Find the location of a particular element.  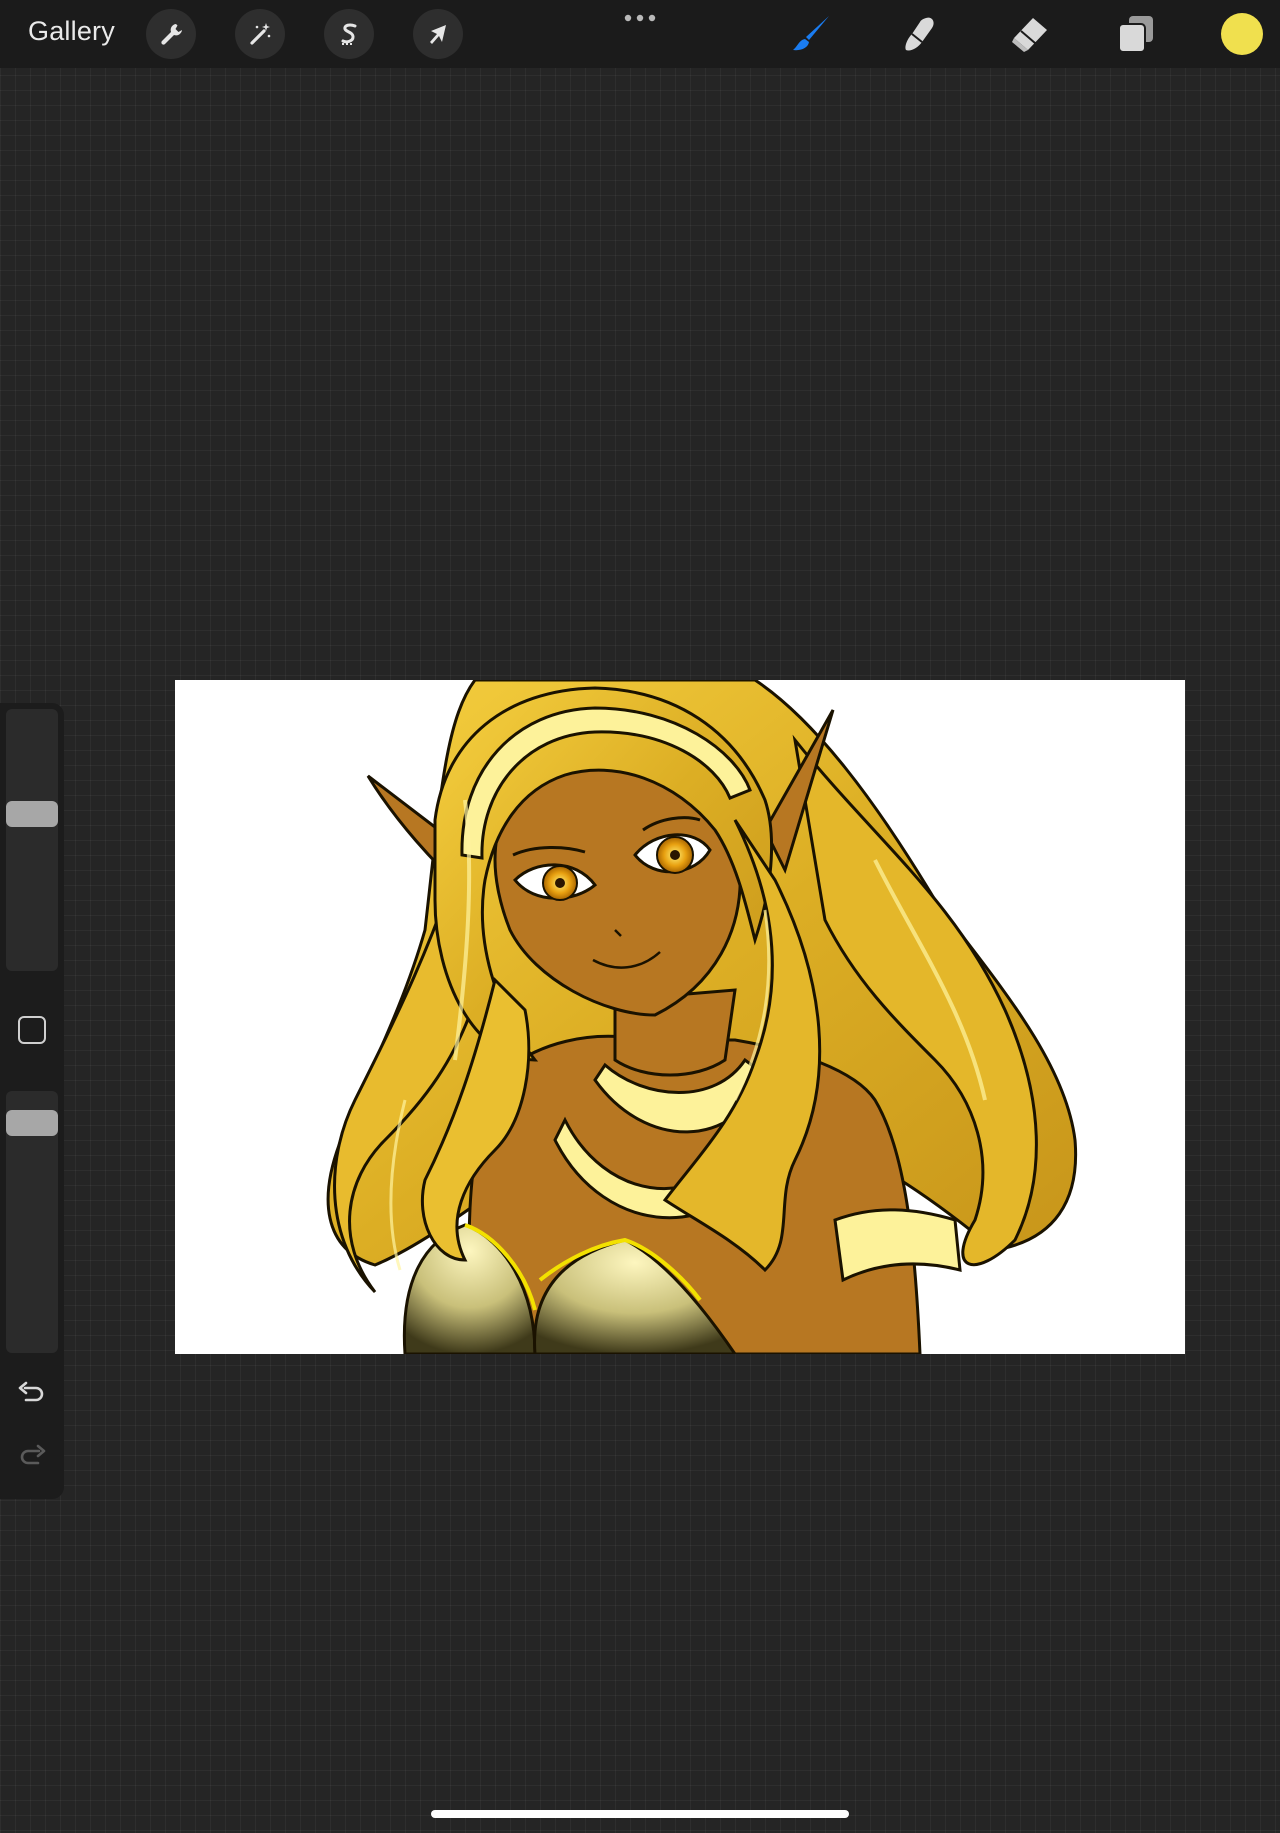

opacity-thumb is located at coordinates (32, 1122).